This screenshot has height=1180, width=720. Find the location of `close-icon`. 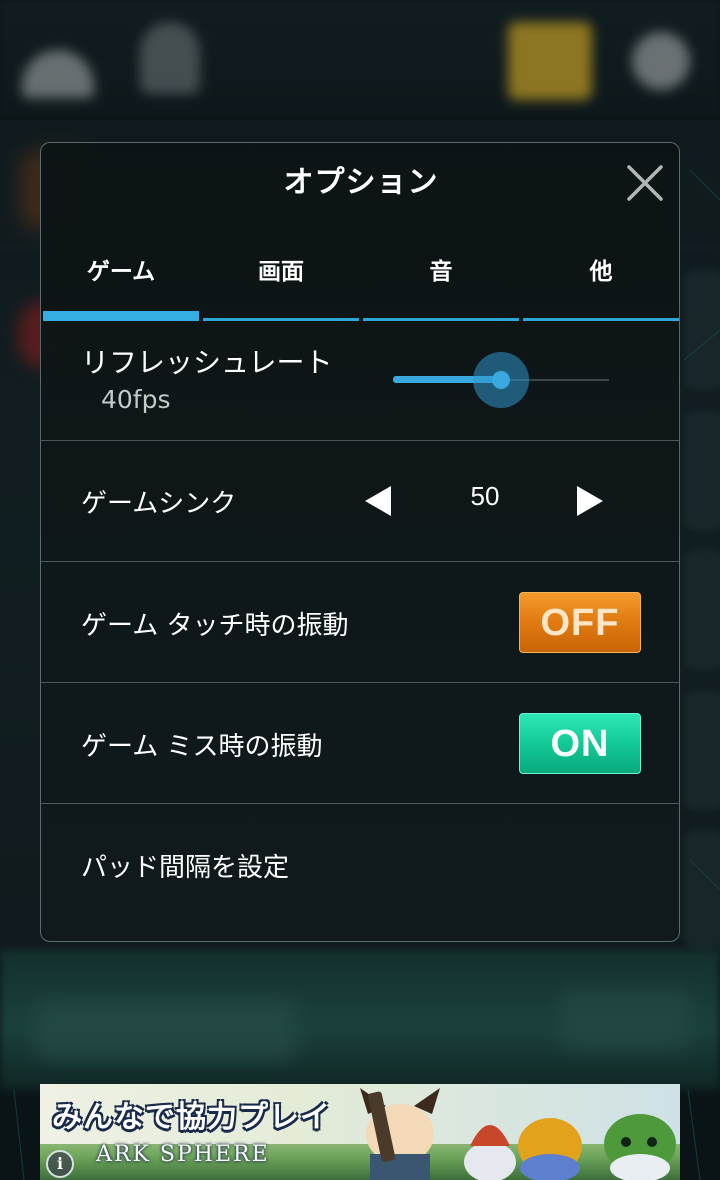

close-icon is located at coordinates (645, 183).